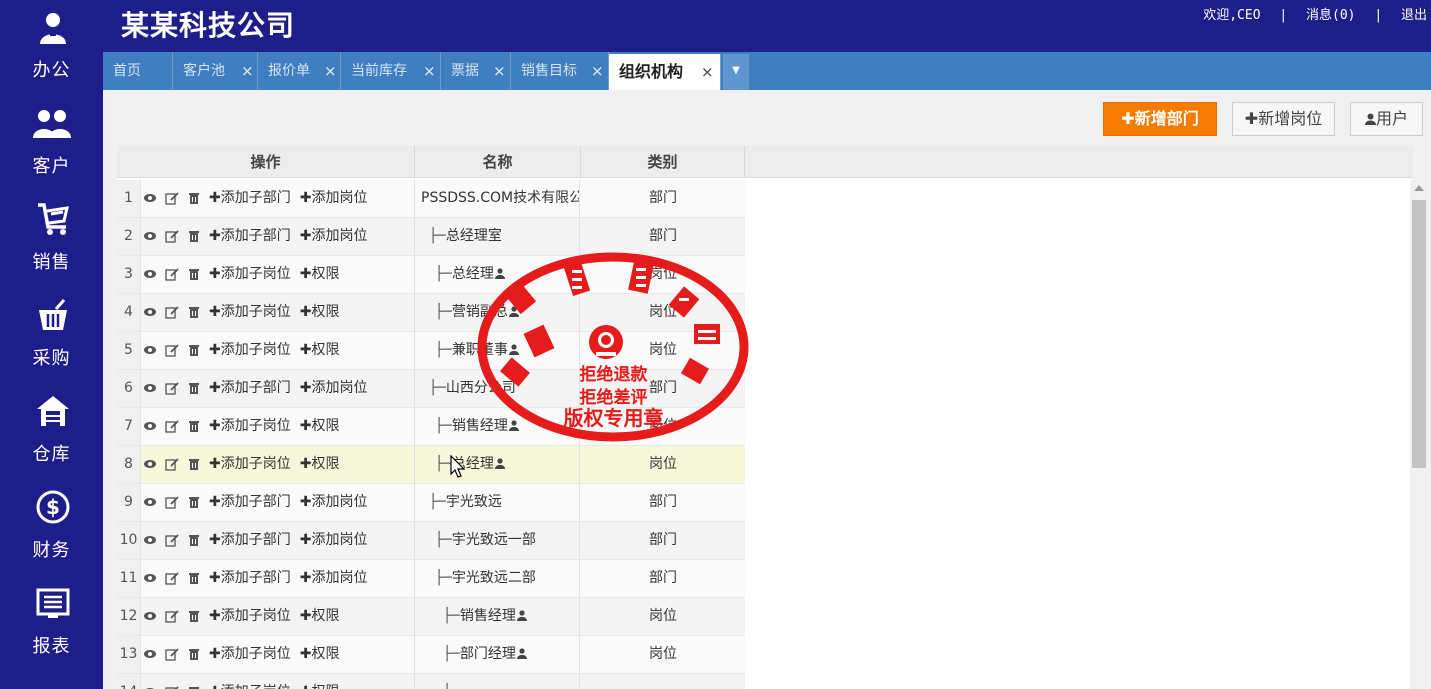 The image size is (1431, 689). What do you see at coordinates (431, 503) in the screenshot?
I see `table-row: 9 ✚添加子部门 ✚添加岗位 ├─宇光致远 部门` at bounding box center [431, 503].